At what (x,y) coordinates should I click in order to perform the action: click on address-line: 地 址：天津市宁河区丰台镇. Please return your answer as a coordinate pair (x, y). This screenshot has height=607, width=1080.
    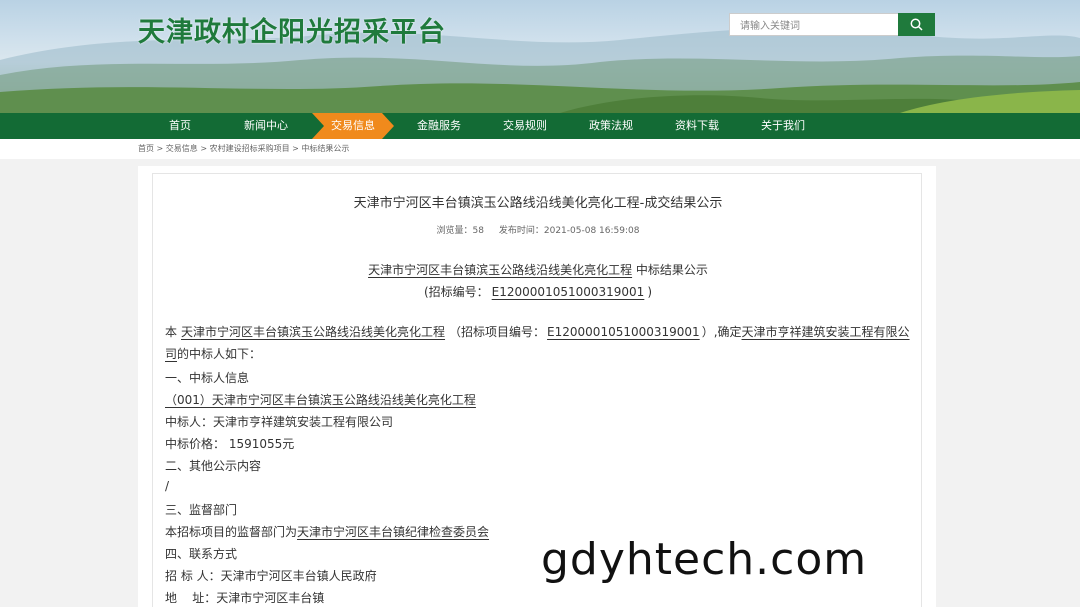
    Looking at the image, I should click on (245, 598).